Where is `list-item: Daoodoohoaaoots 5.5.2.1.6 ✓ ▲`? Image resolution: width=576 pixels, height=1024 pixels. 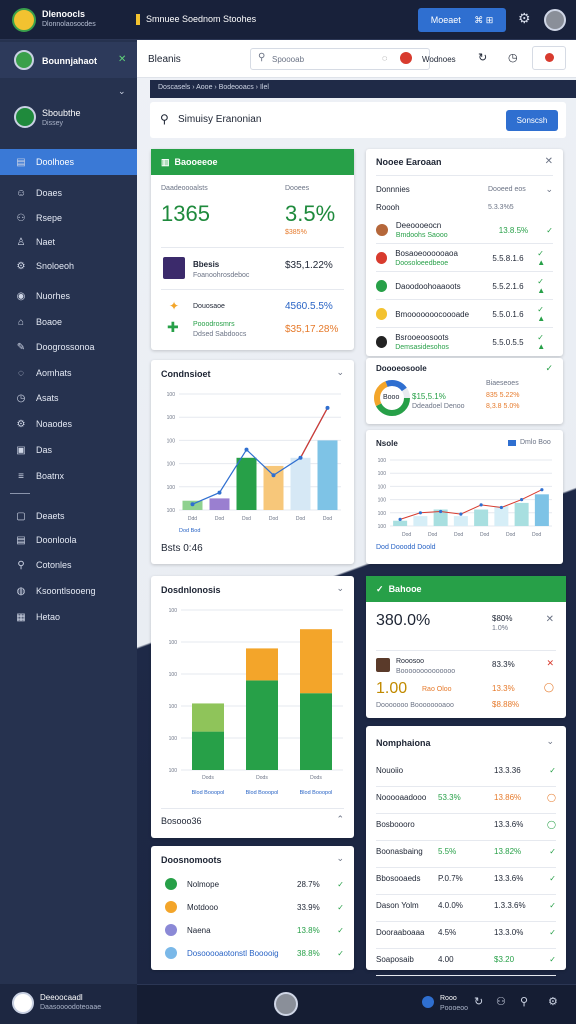 list-item: Daoodoohoaaoots 5.5.2.1.6 ✓ ▲ is located at coordinates (464, 286).